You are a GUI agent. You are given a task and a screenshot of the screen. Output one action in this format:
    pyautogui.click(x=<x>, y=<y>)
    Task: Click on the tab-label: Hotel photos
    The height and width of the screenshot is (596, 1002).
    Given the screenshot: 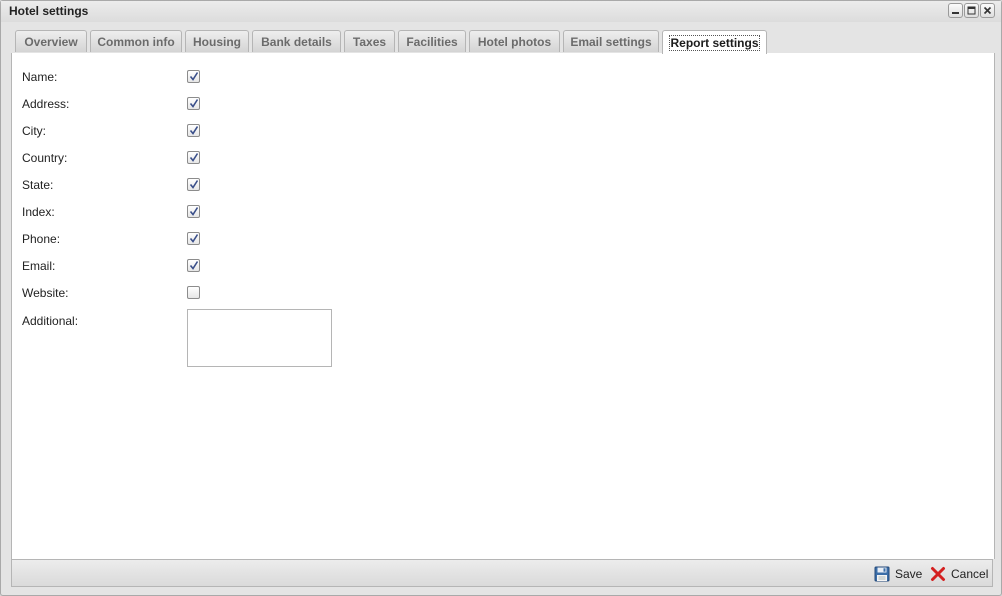 What is the action you would take?
    pyautogui.click(x=514, y=41)
    